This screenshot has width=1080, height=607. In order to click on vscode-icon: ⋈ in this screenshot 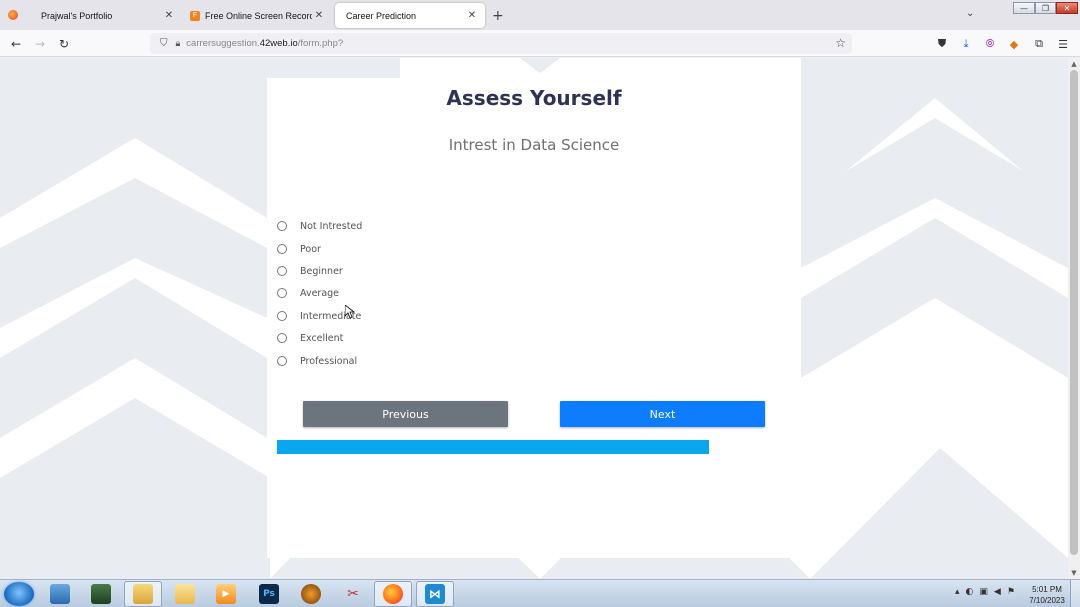, I will do `click(435, 594)`.